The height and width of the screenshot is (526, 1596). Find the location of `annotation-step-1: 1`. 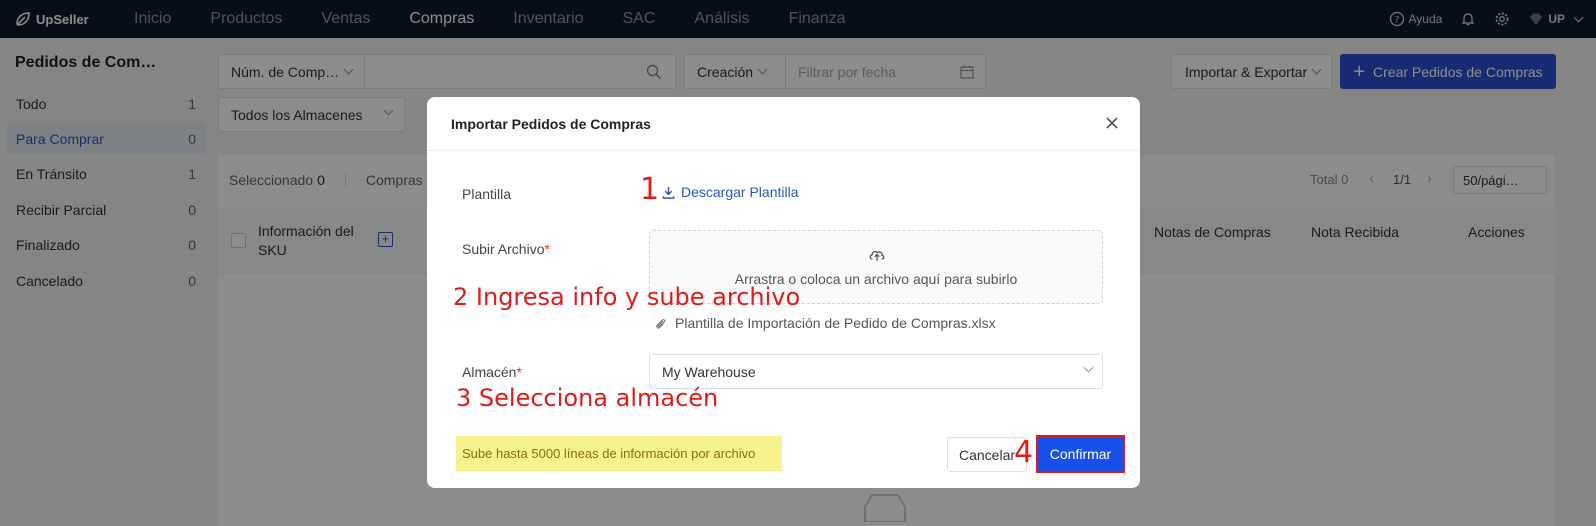

annotation-step-1: 1 is located at coordinates (650, 189).